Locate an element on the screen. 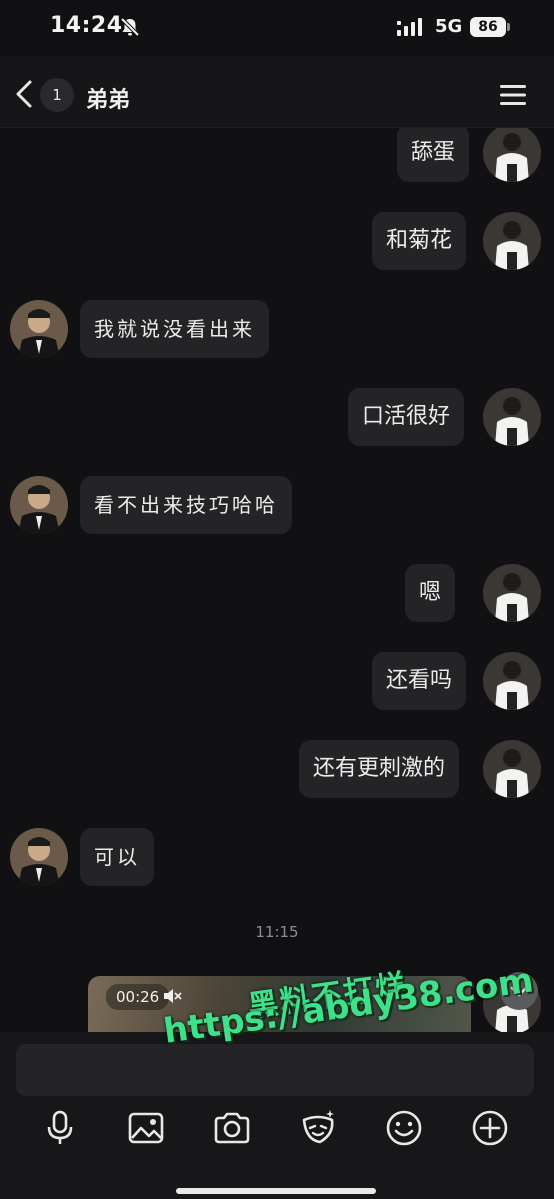  message-bubble-outgoing: 和菊花 is located at coordinates (419, 241).